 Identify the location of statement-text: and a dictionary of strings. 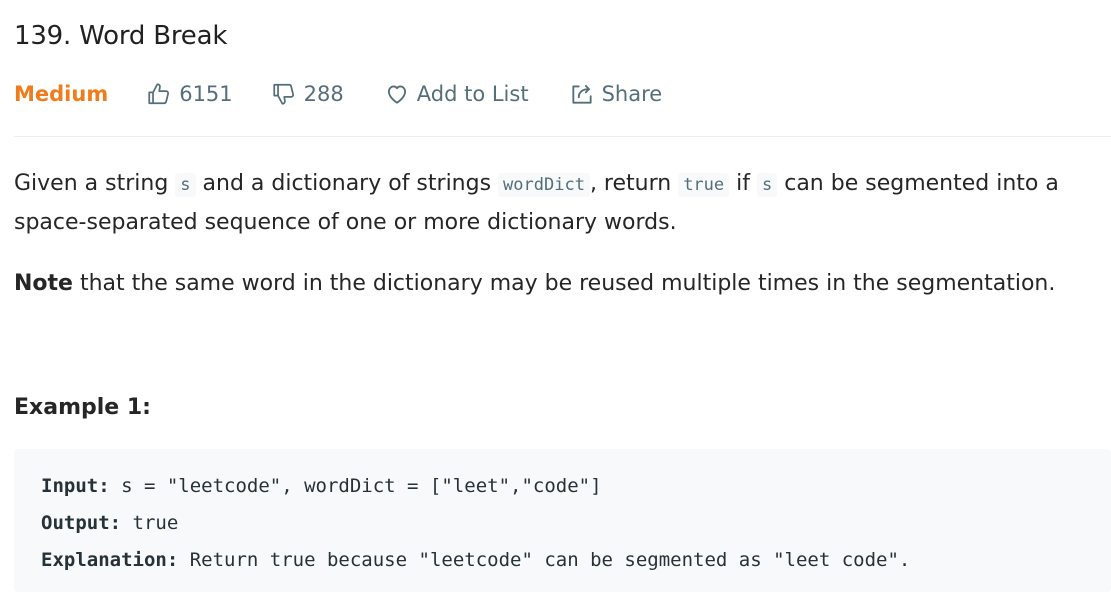
(347, 183).